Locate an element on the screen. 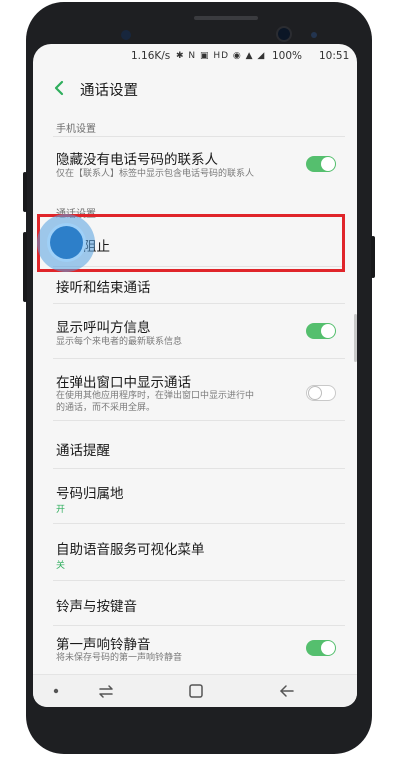 The image size is (400, 764). caller-info-toggle is located at coordinates (321, 331).